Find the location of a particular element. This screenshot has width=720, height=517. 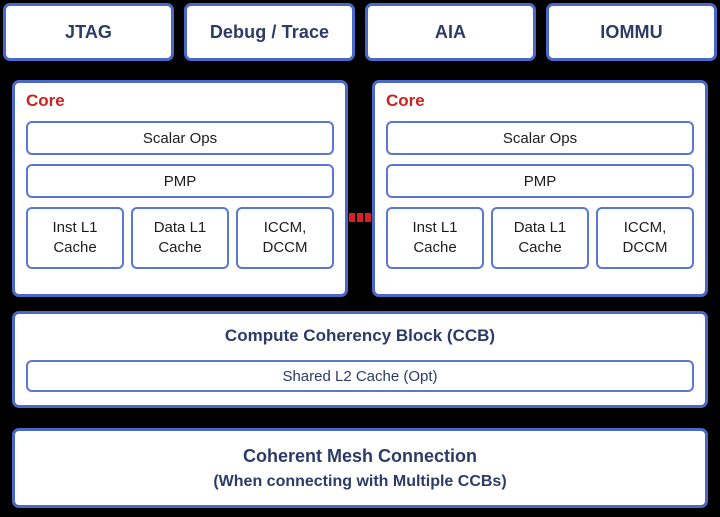

data-l1-cache-block-0: Data L1 Cache is located at coordinates (180, 238).